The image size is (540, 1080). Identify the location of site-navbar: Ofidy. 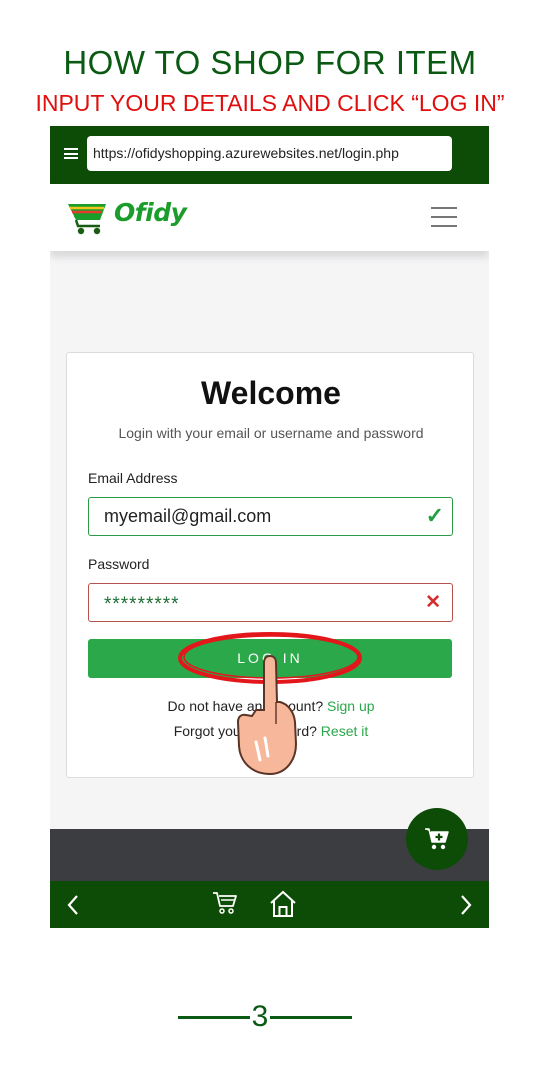
(269, 217).